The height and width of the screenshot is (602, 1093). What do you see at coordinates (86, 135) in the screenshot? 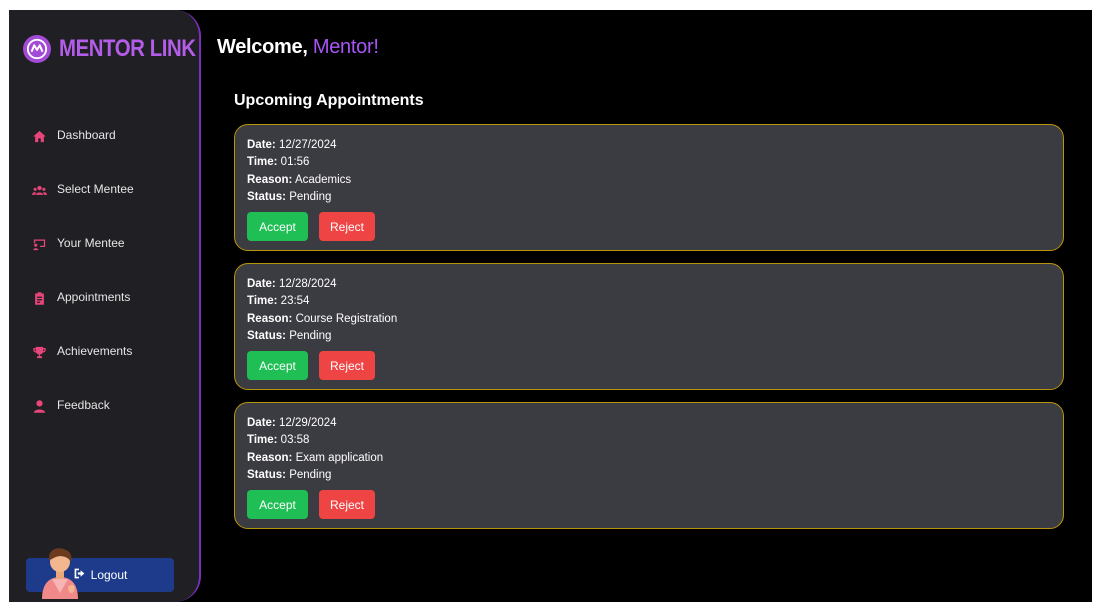
I see `sidebar-item-label: Dashboard` at bounding box center [86, 135].